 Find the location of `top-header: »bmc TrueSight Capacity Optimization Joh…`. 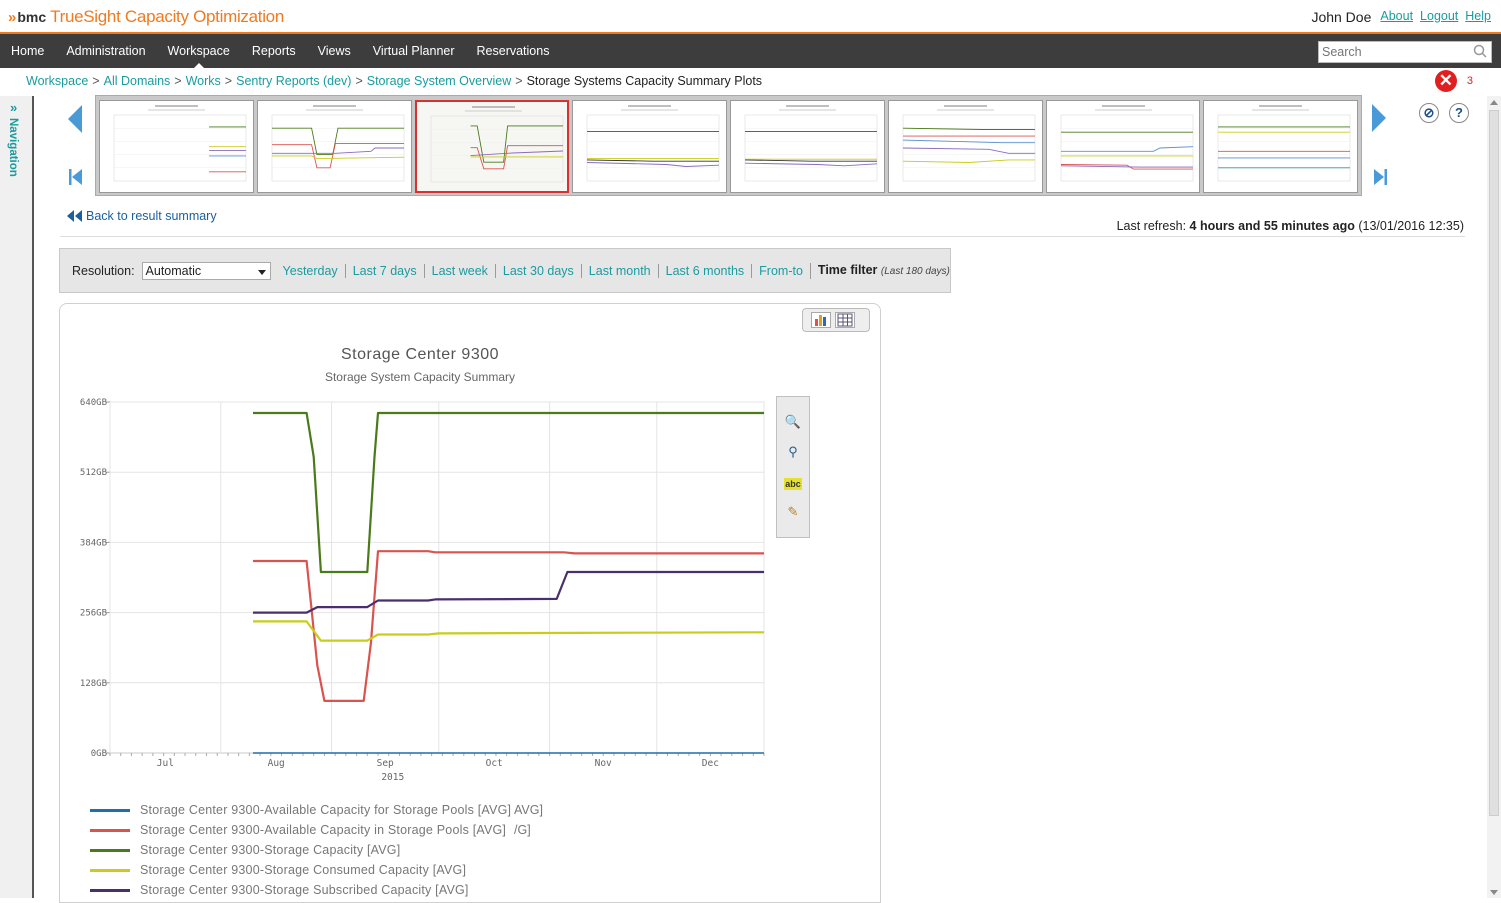

top-header: »bmc TrueSight Capacity Optimization Joh… is located at coordinates (750, 17).